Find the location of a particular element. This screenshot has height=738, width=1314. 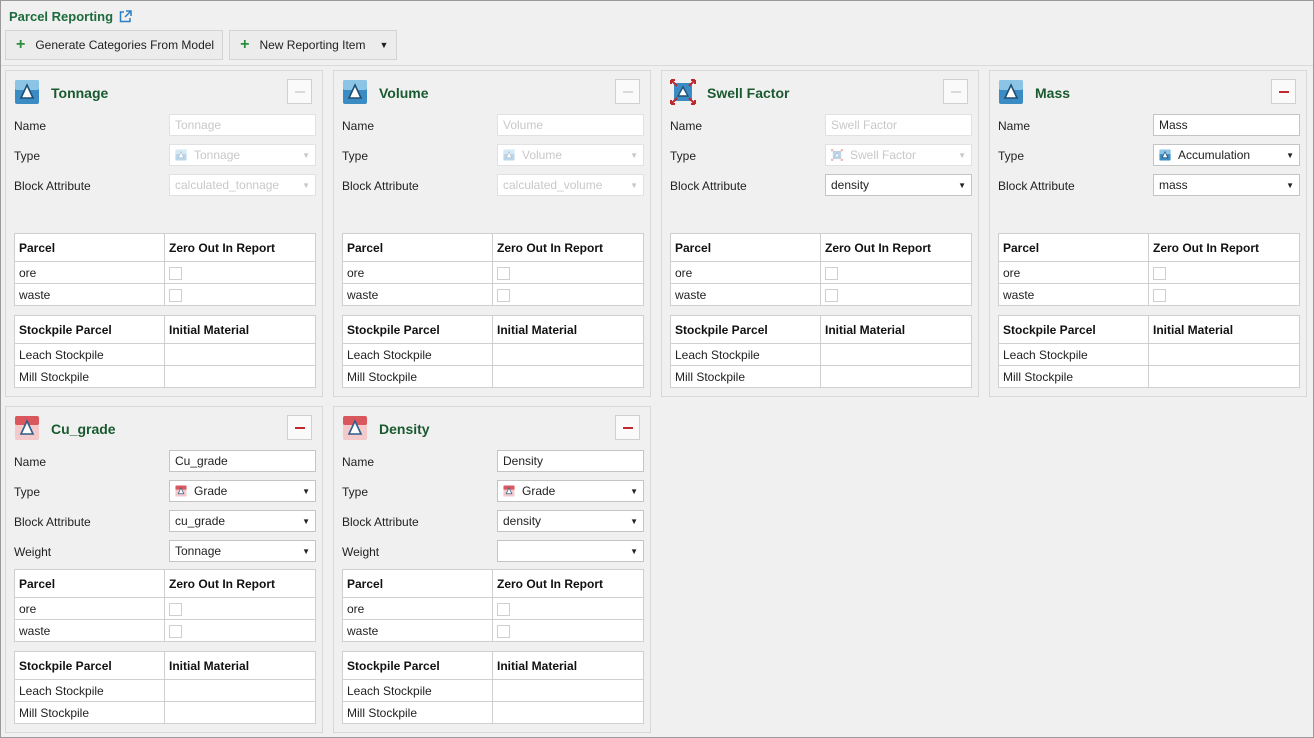

weight-row: Weight Tonnage ▼ is located at coordinates (164, 552).